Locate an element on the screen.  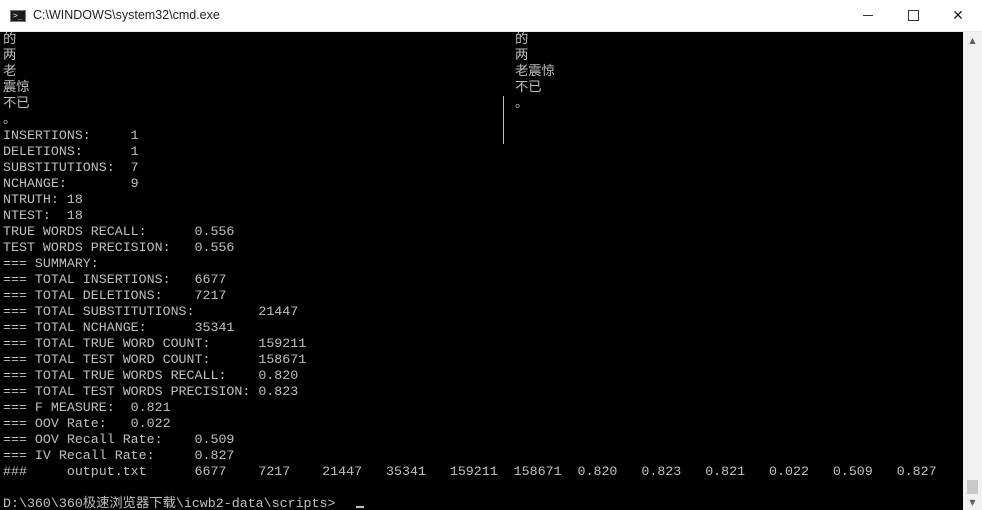
scroll-up-arrow-icon: ▲ is located at coordinates (972, 40).